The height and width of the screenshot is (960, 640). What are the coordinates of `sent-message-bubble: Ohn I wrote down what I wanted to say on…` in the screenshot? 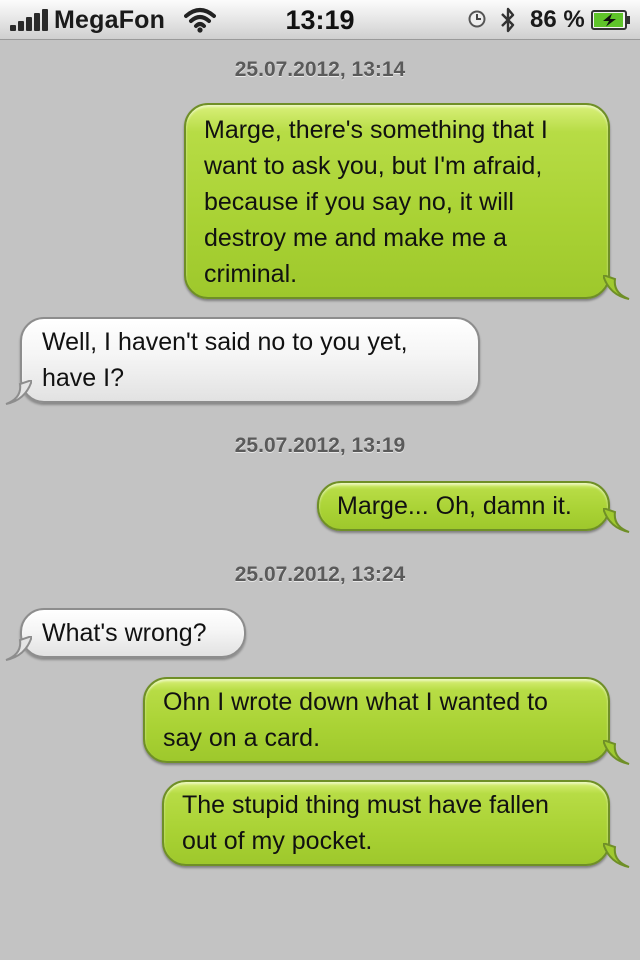 It's located at (376, 720).